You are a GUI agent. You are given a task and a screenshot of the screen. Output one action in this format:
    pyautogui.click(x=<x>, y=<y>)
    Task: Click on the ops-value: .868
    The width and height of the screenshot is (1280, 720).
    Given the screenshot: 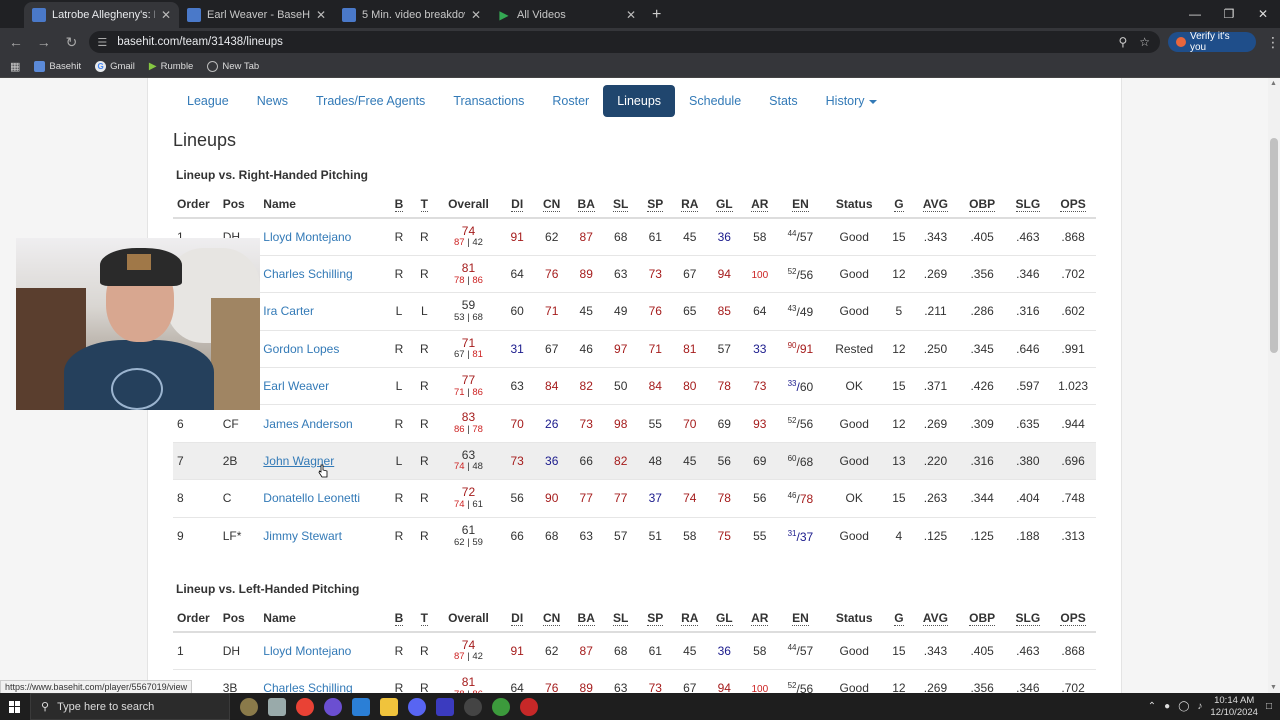 What is the action you would take?
    pyautogui.click(x=1073, y=236)
    